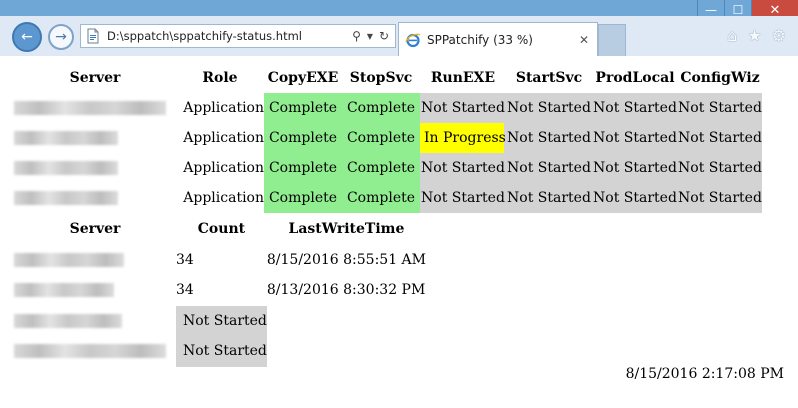 The width and height of the screenshot is (798, 408). I want to click on files-header-row: Server Count LastWriteTime, so click(220, 229).